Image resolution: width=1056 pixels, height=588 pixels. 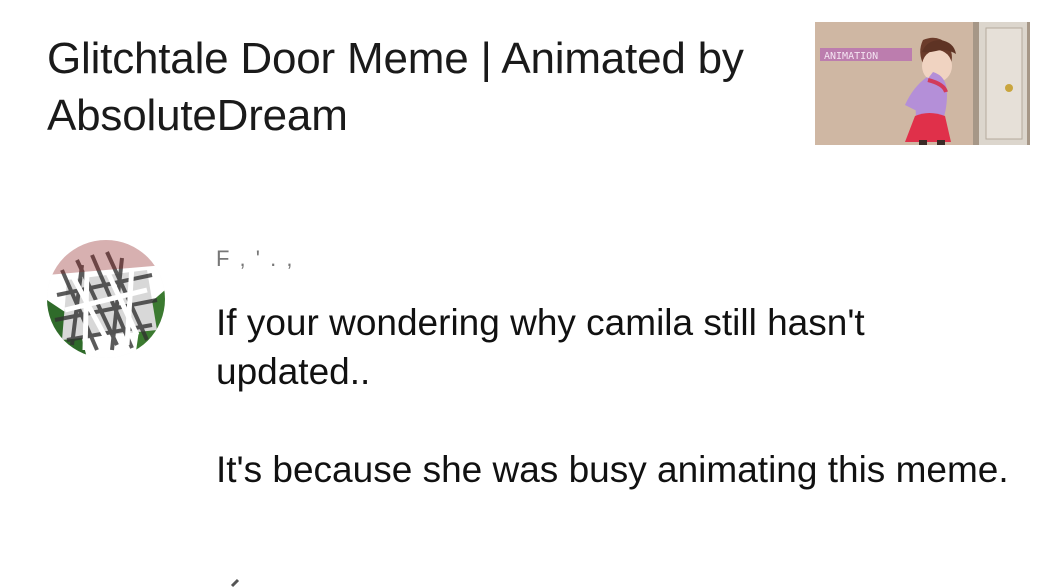 What do you see at coordinates (235, 583) in the screenshot?
I see `next-comment-fragment` at bounding box center [235, 583].